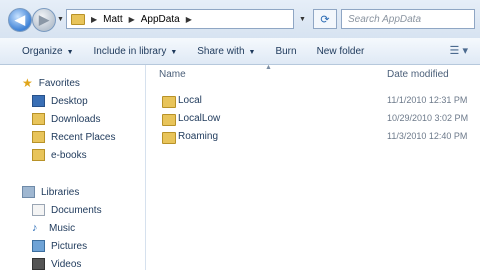 This screenshot has height=272, width=480. What do you see at coordinates (268, 67) in the screenshot?
I see `sort-ascending-icon: ▲` at bounding box center [268, 67].